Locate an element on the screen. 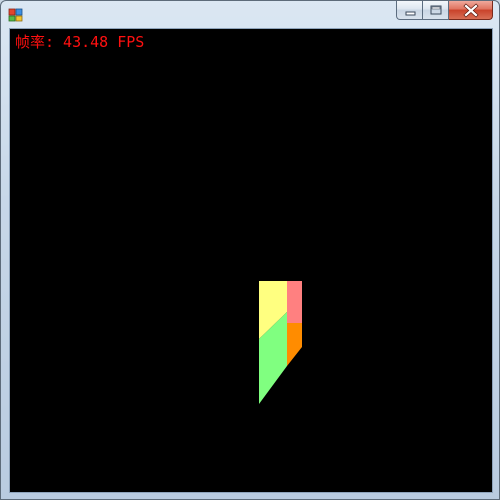 This screenshot has width=500, height=500. close-icon is located at coordinates (471, 10).